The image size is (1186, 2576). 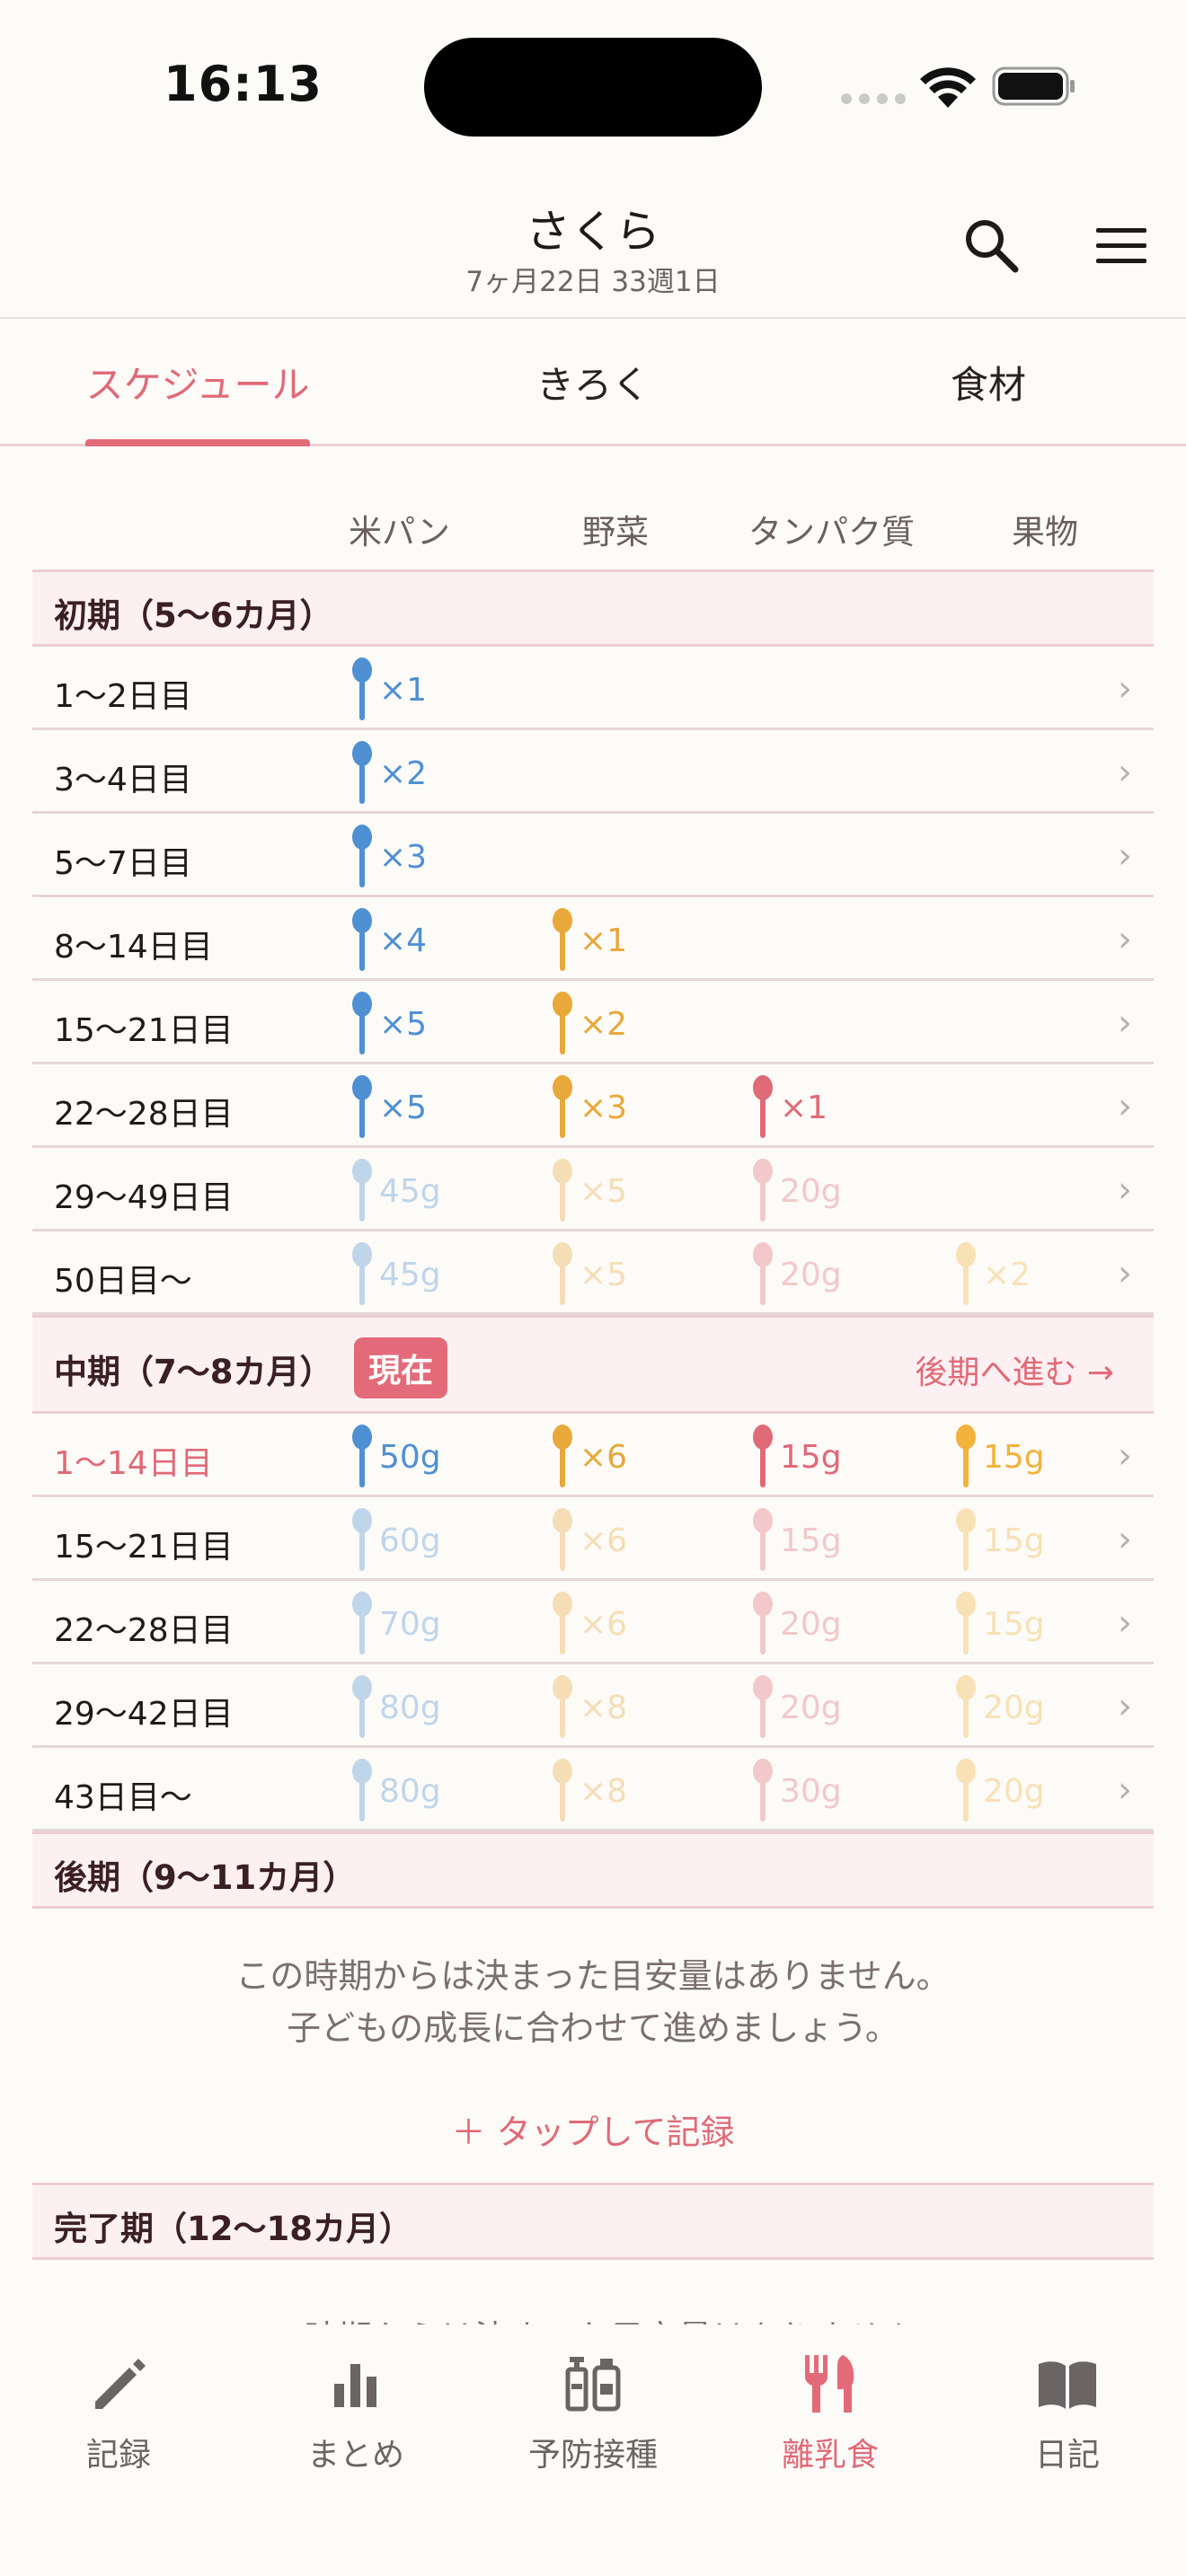 I want to click on schedule-row: 22〜28日目 70g ×6 20g 15g ›, so click(x=593, y=1622).